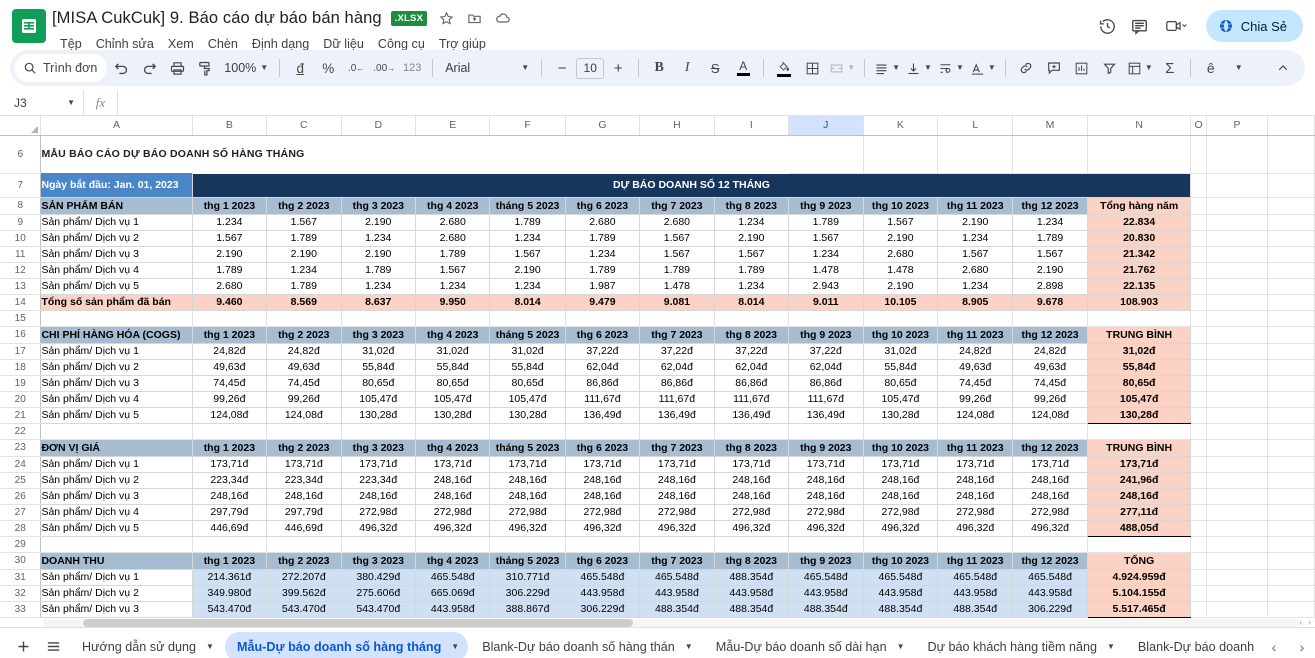 The height and width of the screenshot is (658, 1315). Describe the element at coordinates (527, 528) in the screenshot. I see `data-cell: 496,32đ` at that location.